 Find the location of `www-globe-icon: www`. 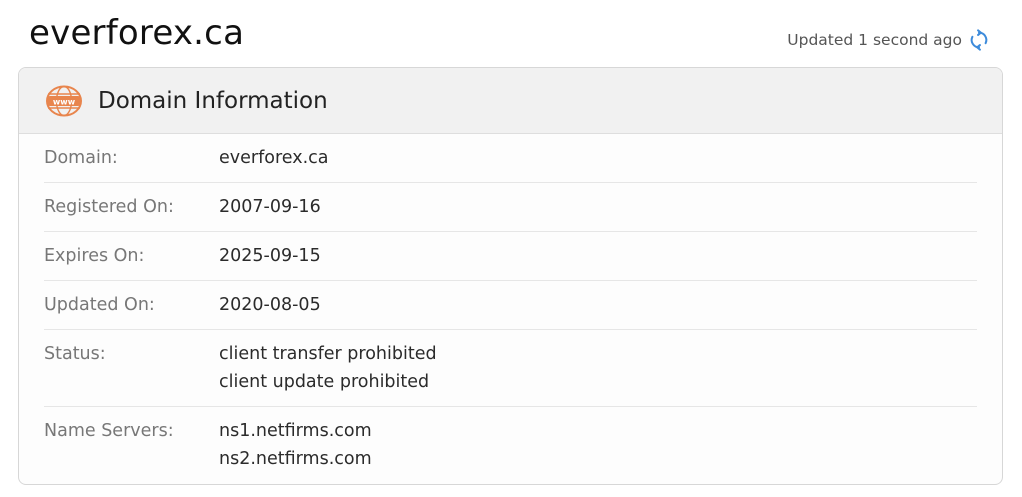

www-globe-icon: www is located at coordinates (64, 100).